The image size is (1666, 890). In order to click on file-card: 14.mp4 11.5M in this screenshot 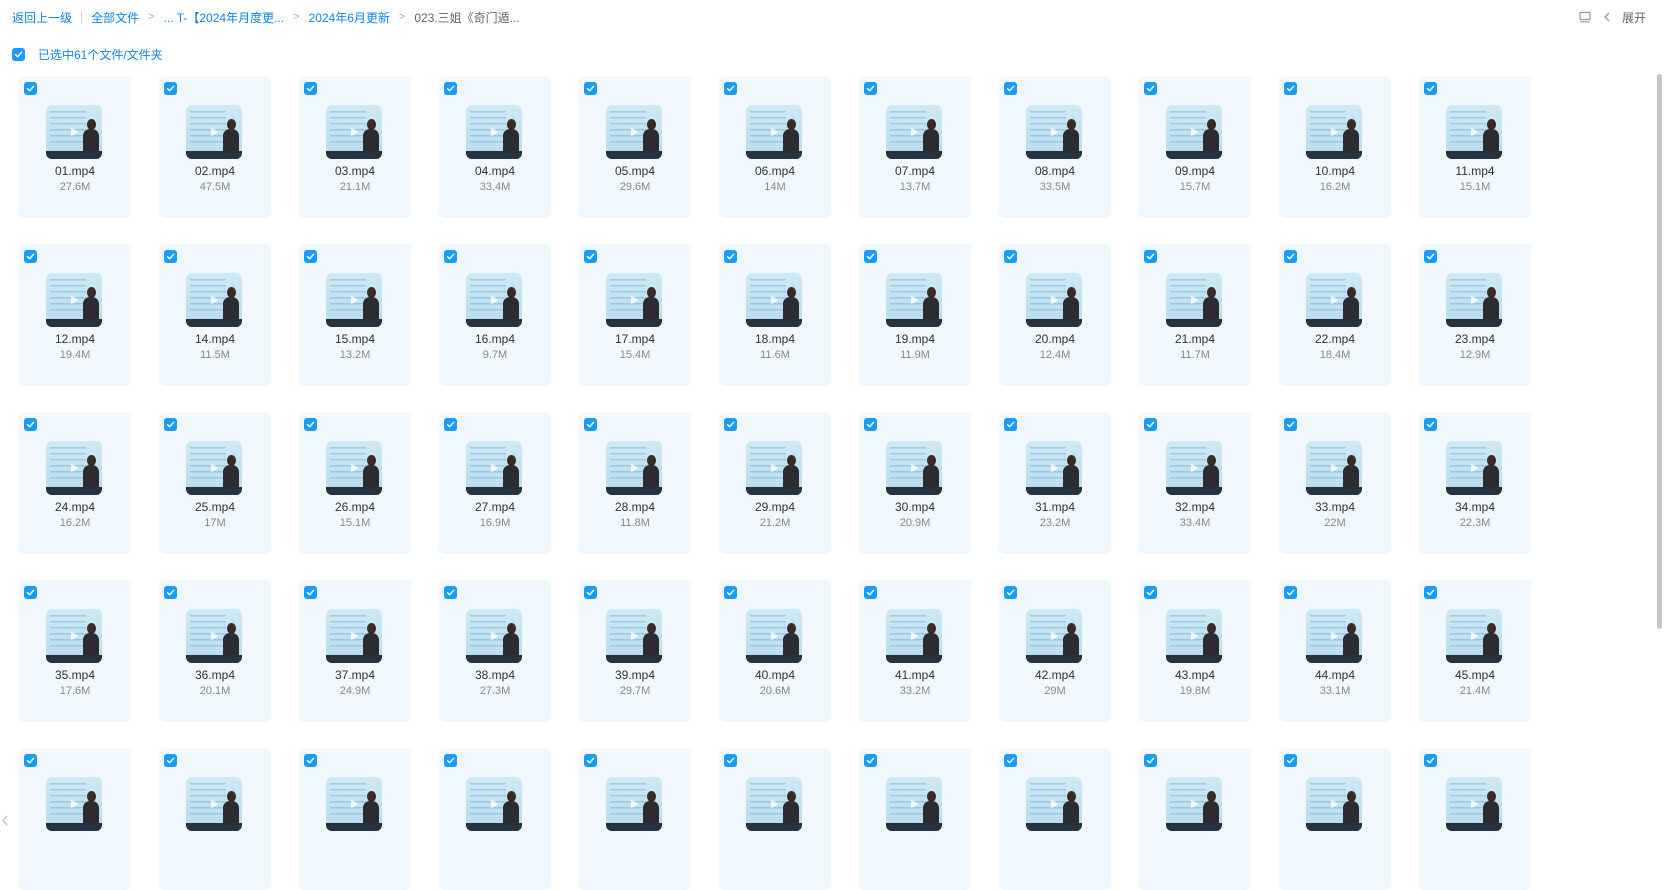, I will do `click(215, 315)`.